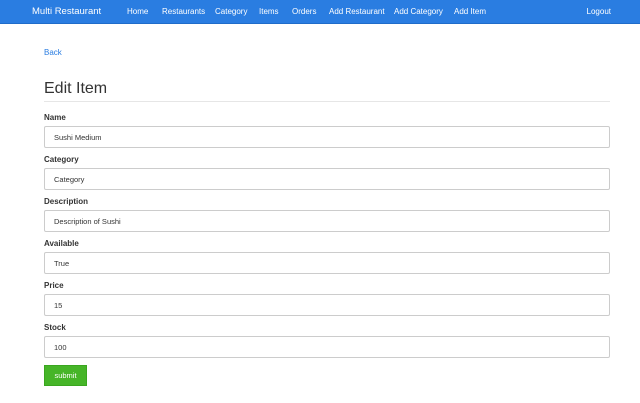 This screenshot has height=403, width=640. Describe the element at coordinates (304, 11) in the screenshot. I see `nav-orders: Orders` at that location.